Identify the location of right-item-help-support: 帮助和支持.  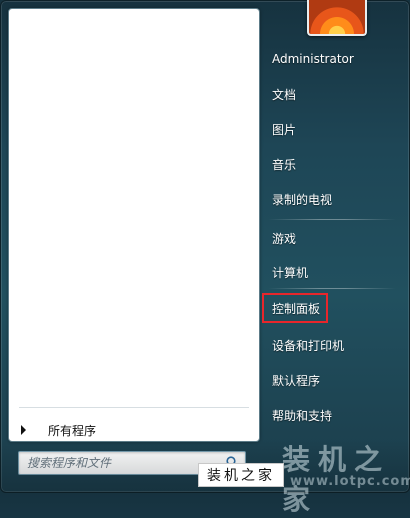
(331, 415).